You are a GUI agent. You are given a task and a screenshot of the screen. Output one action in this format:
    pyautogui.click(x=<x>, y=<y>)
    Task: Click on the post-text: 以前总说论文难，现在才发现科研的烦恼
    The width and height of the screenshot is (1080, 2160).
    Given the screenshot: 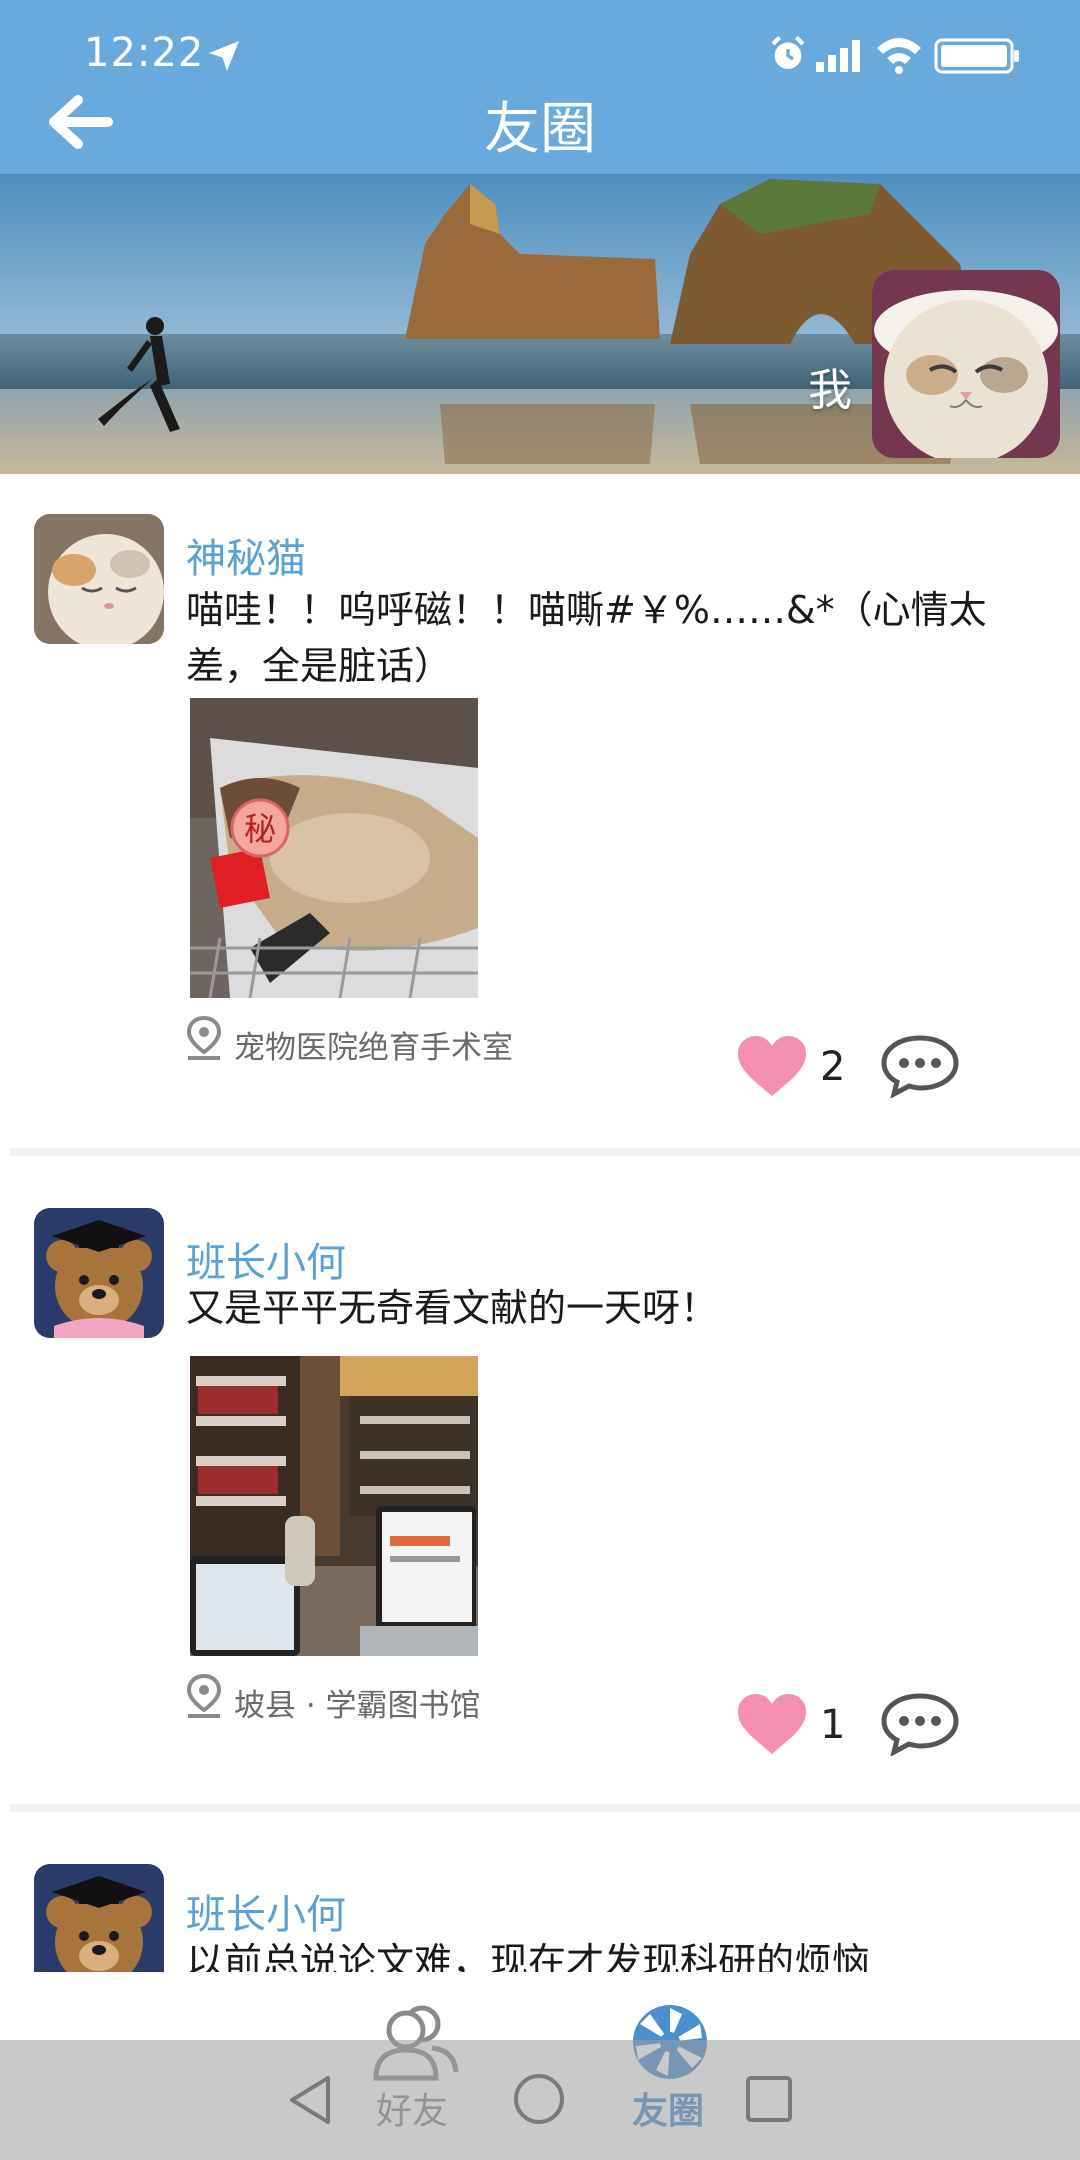 What is the action you would take?
    pyautogui.click(x=528, y=1956)
    